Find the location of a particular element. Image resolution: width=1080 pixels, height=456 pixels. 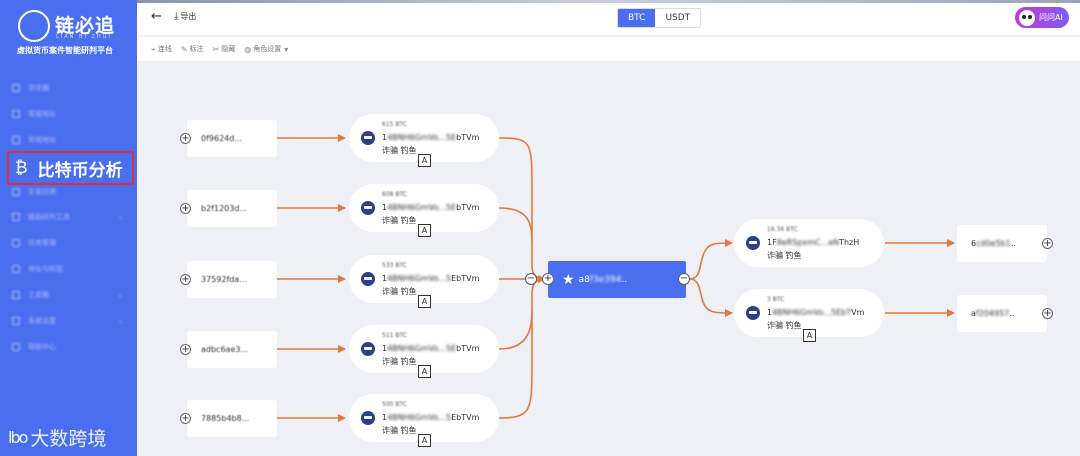

back-button: ← is located at coordinates (156, 16).